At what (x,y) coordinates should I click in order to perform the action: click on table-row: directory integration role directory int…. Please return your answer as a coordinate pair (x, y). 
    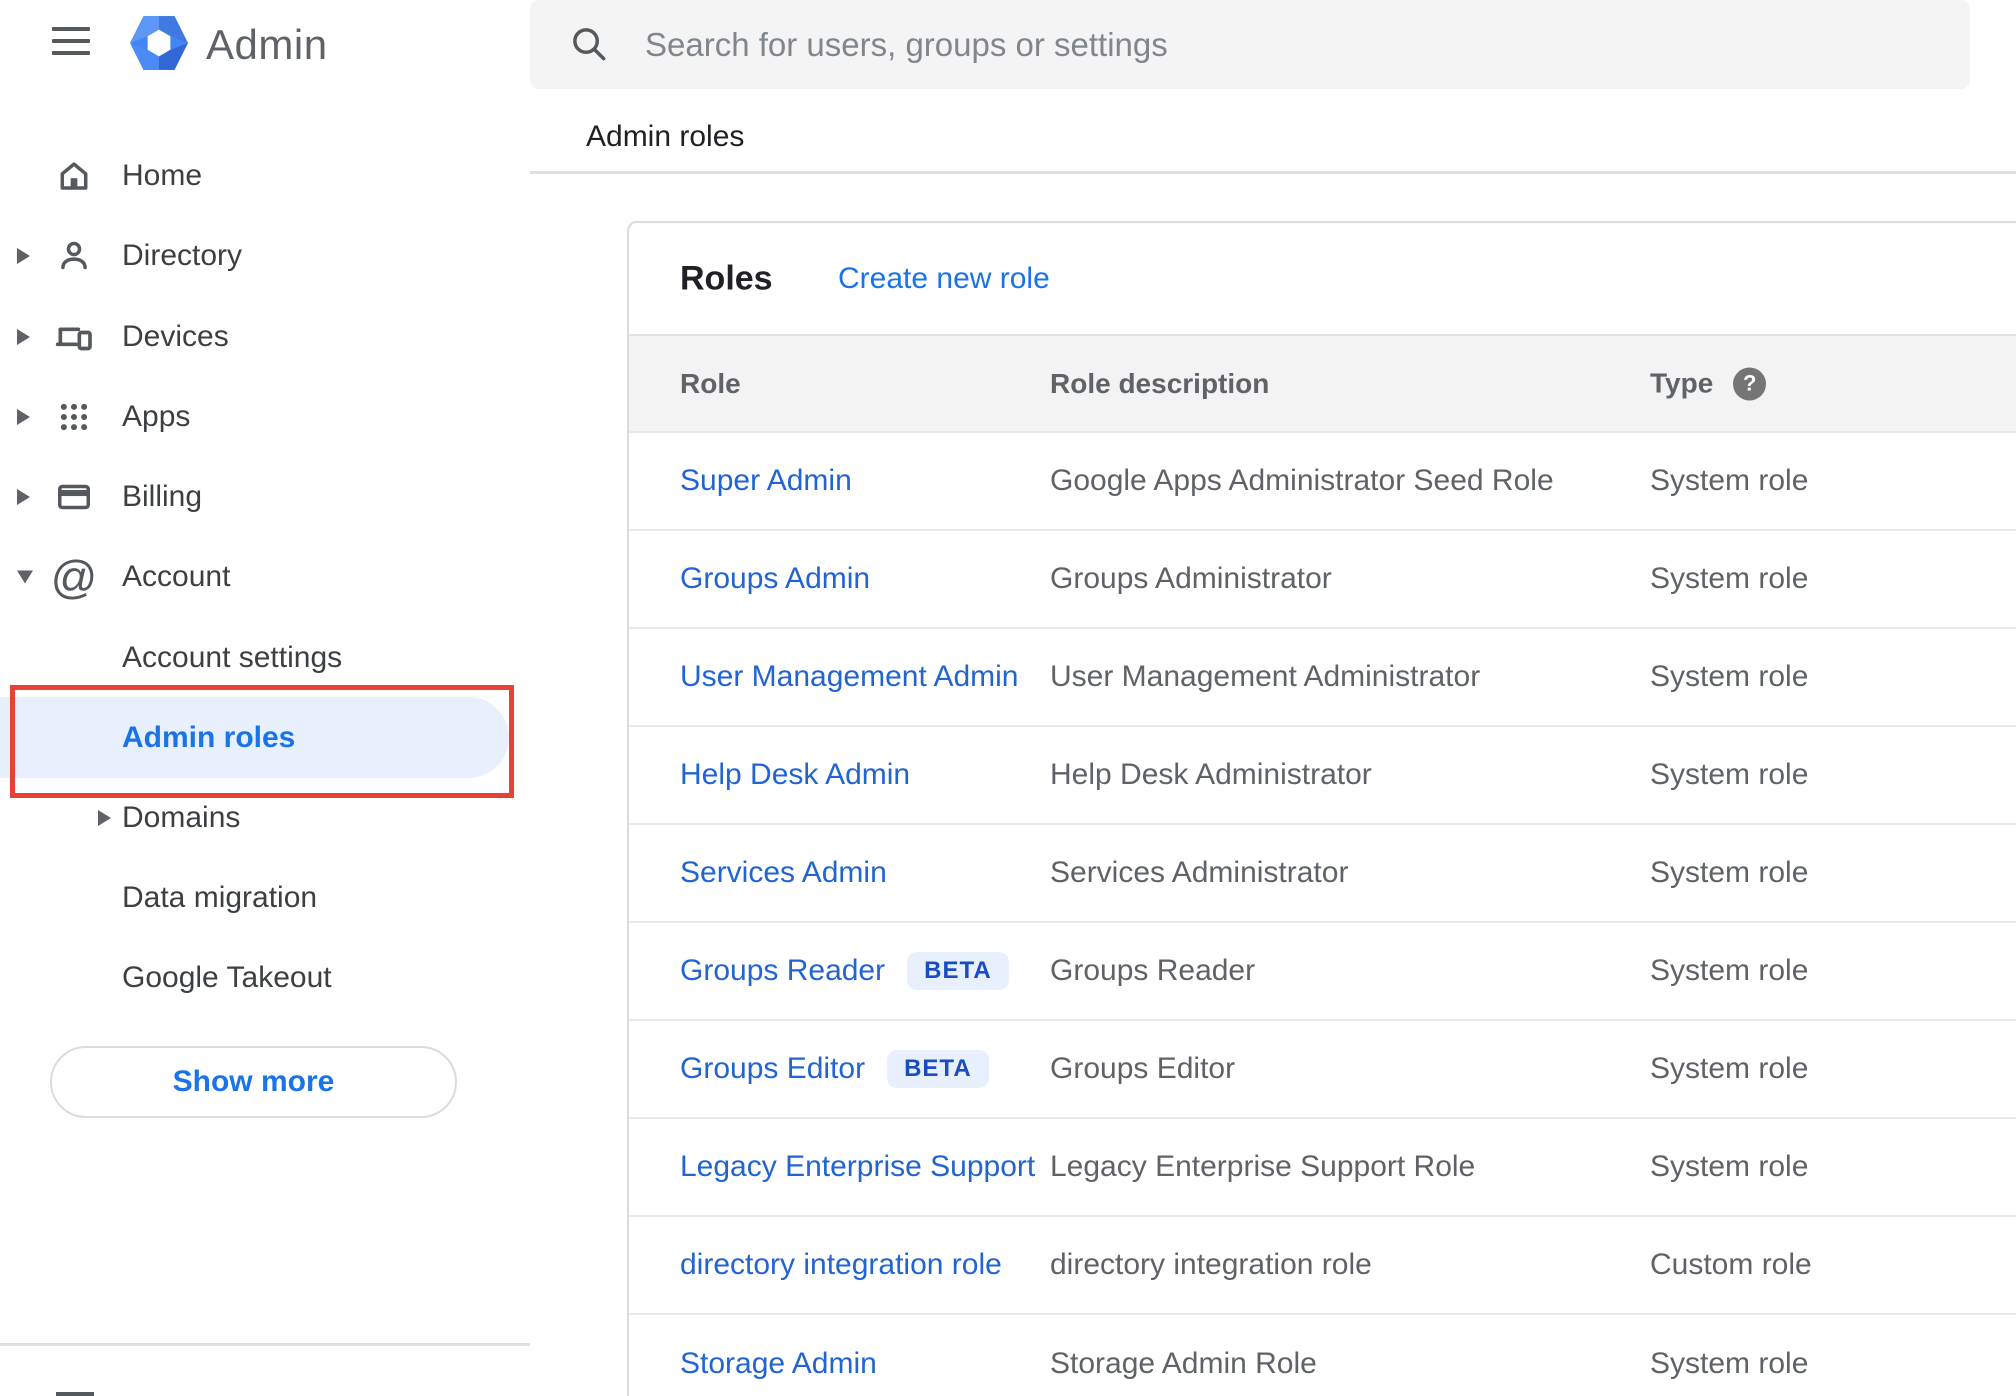
    Looking at the image, I should click on (1322, 1266).